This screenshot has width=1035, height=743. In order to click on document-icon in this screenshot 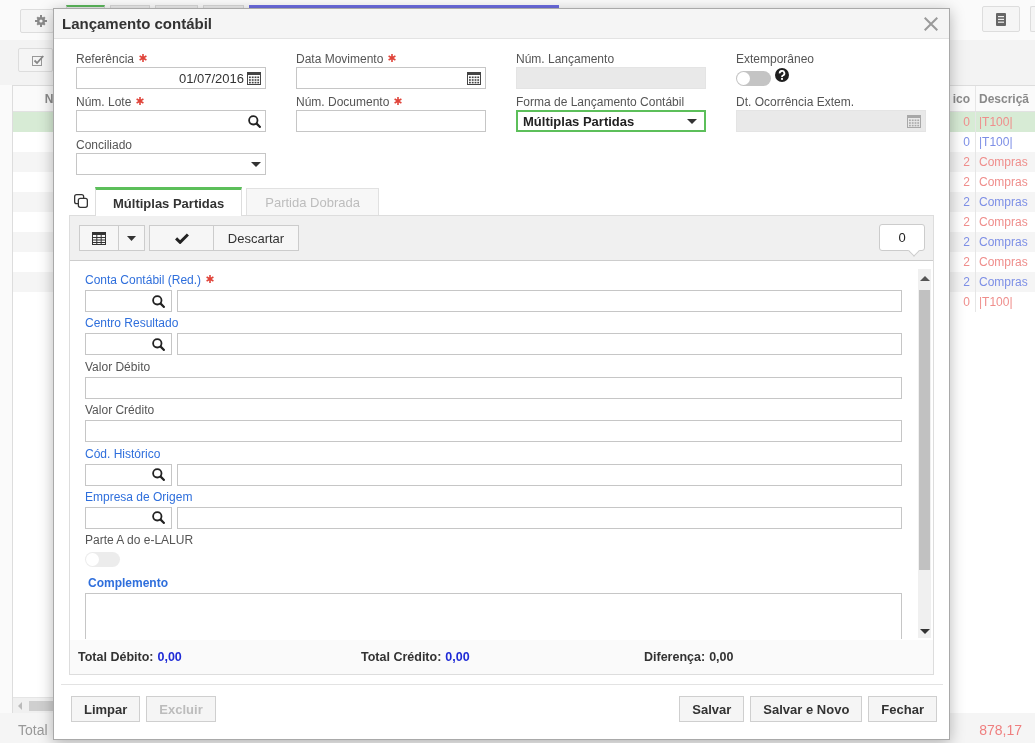, I will do `click(1001, 19)`.